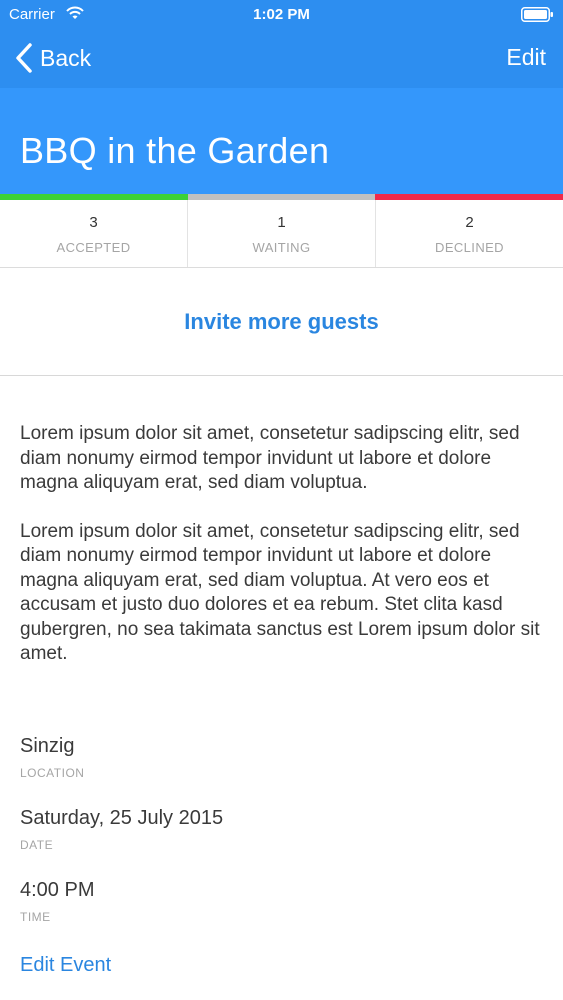 The height and width of the screenshot is (1000, 563). I want to click on chevron-left-icon, so click(24, 58).